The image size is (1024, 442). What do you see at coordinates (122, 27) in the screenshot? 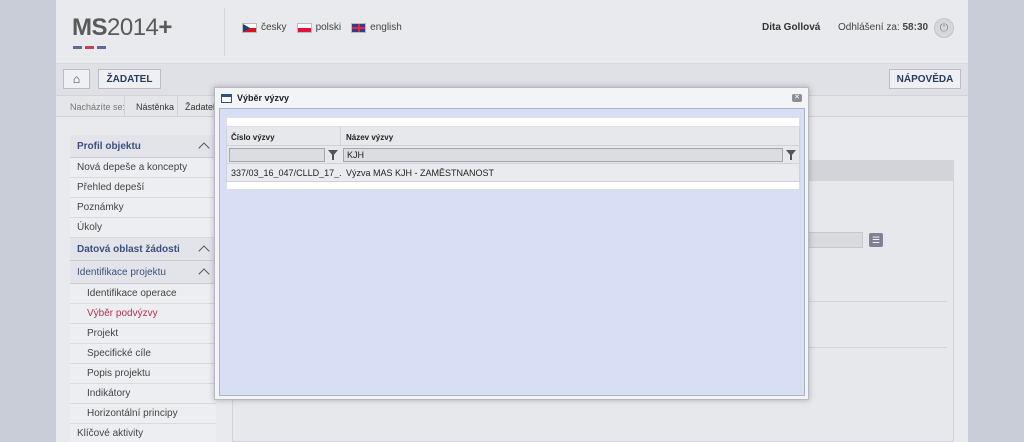
I see `ms2014-logo: MS2014+` at bounding box center [122, 27].